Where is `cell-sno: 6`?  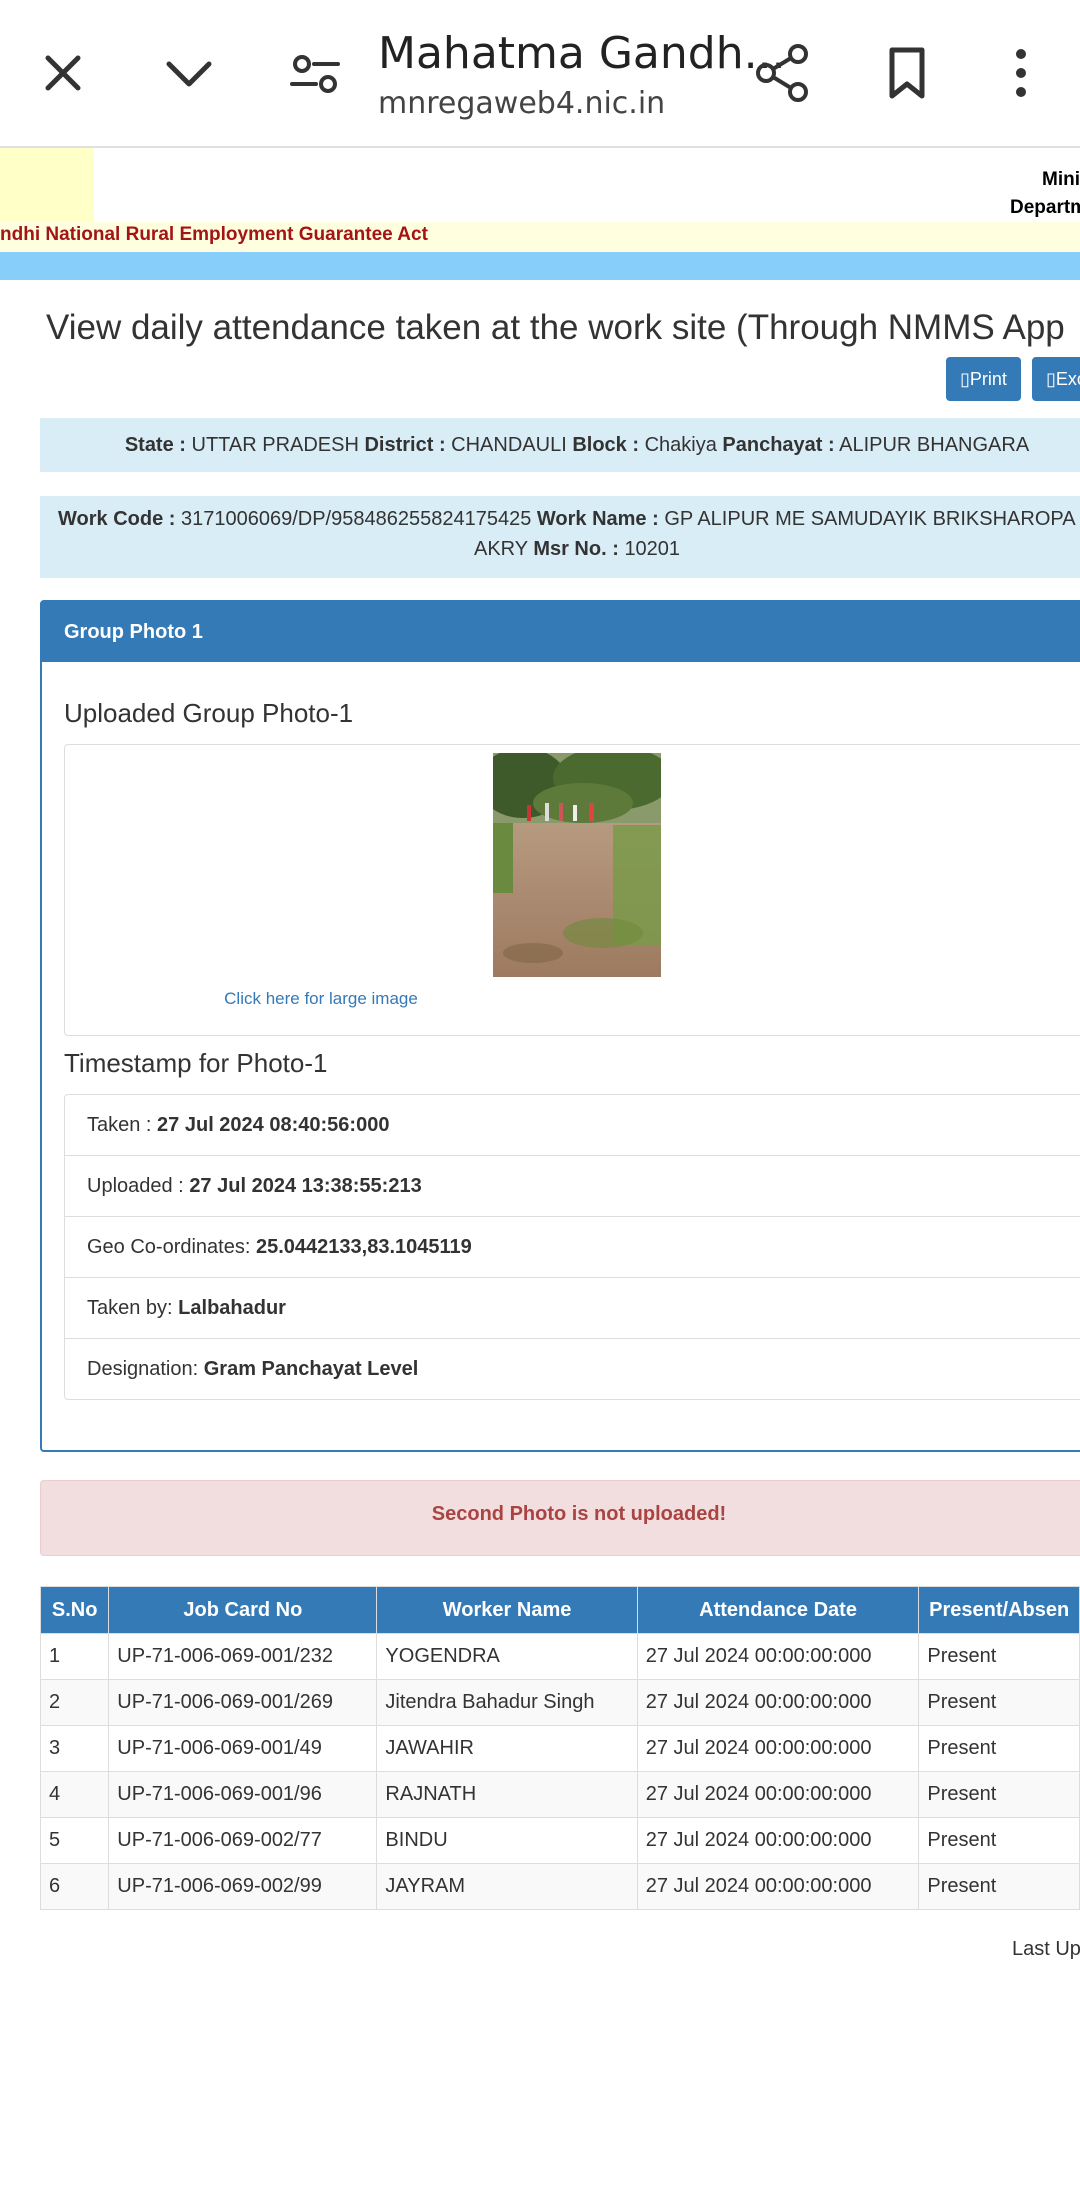
cell-sno: 6 is located at coordinates (74, 1886).